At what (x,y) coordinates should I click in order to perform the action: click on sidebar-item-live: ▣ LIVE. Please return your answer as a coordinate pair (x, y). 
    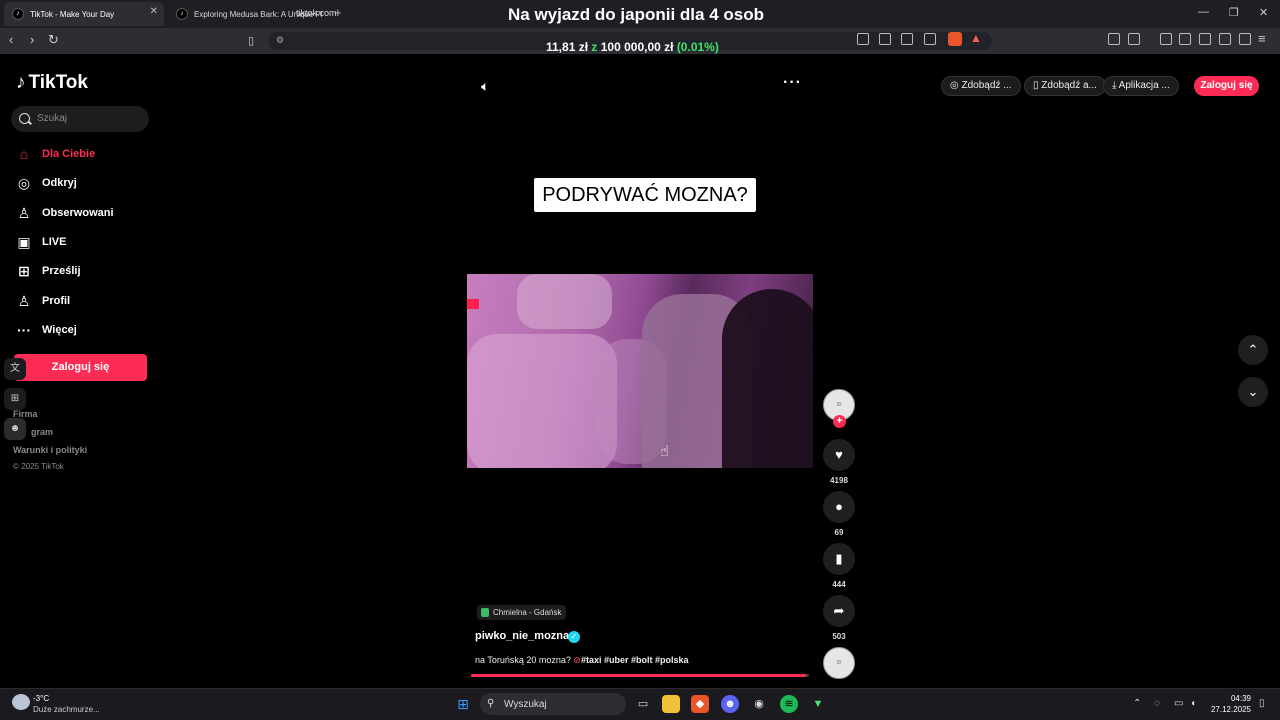
    Looking at the image, I should click on (40, 242).